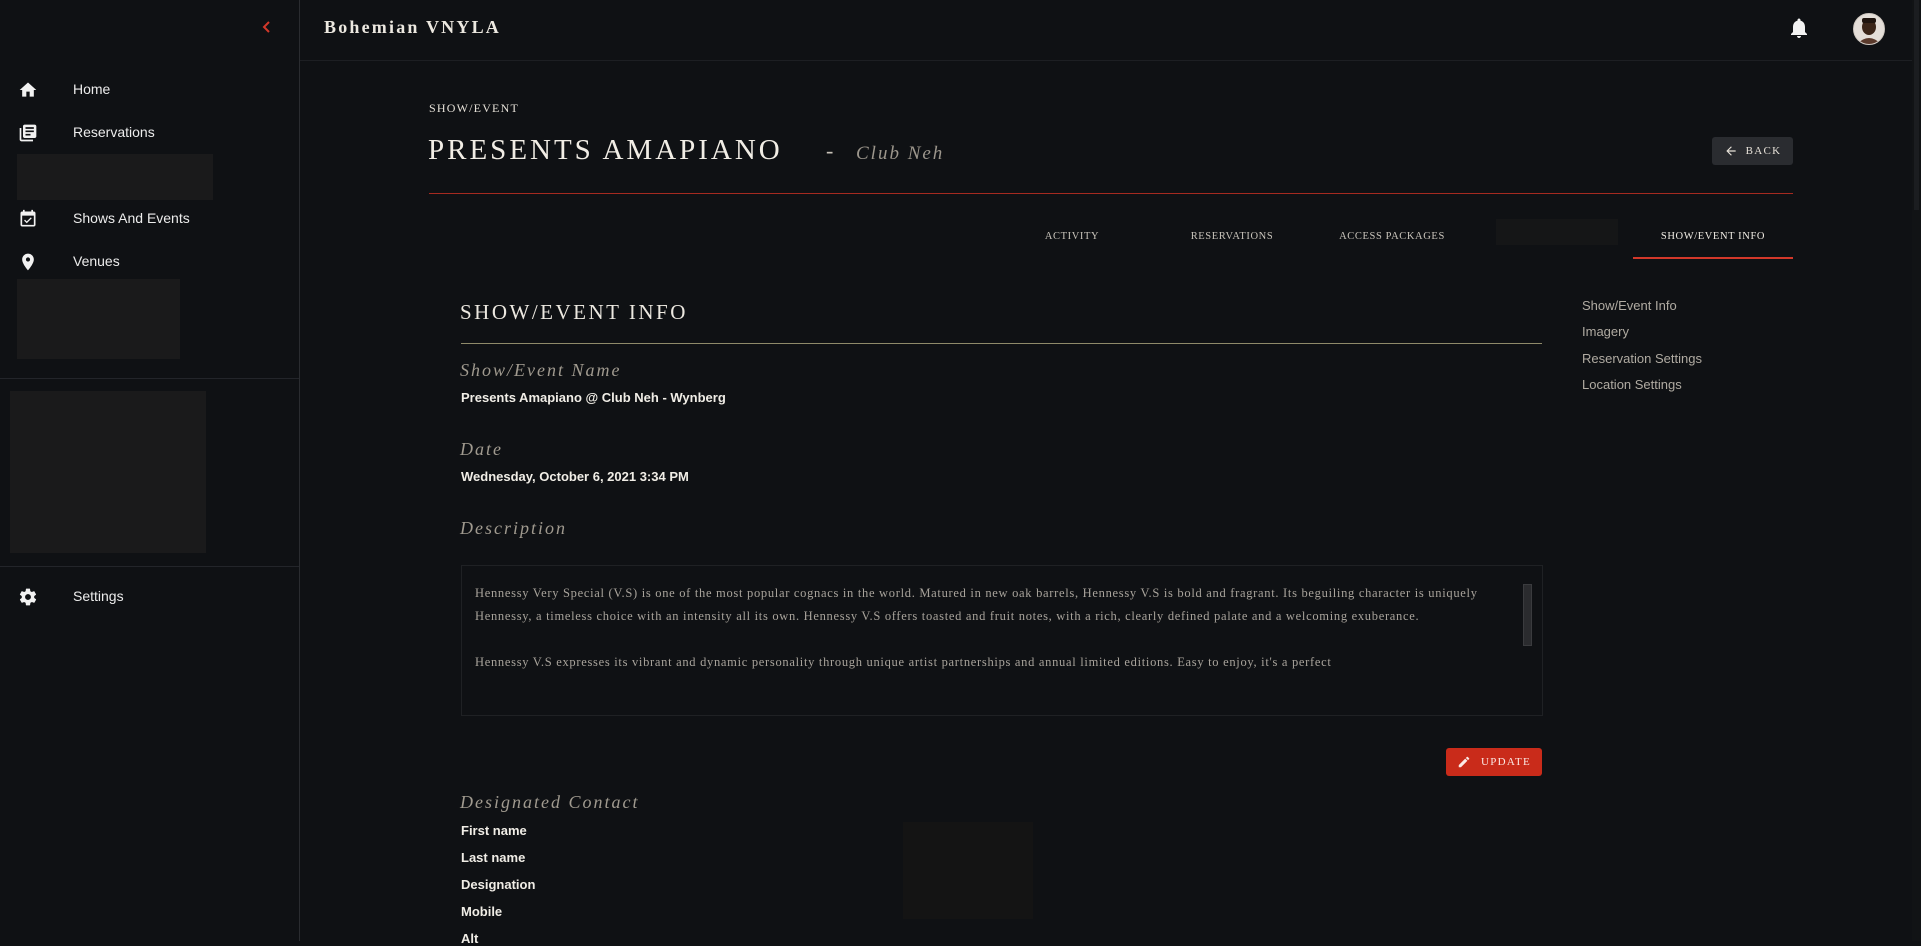 The height and width of the screenshot is (946, 1921). Describe the element at coordinates (481, 449) in the screenshot. I see `date-label: Date` at that location.